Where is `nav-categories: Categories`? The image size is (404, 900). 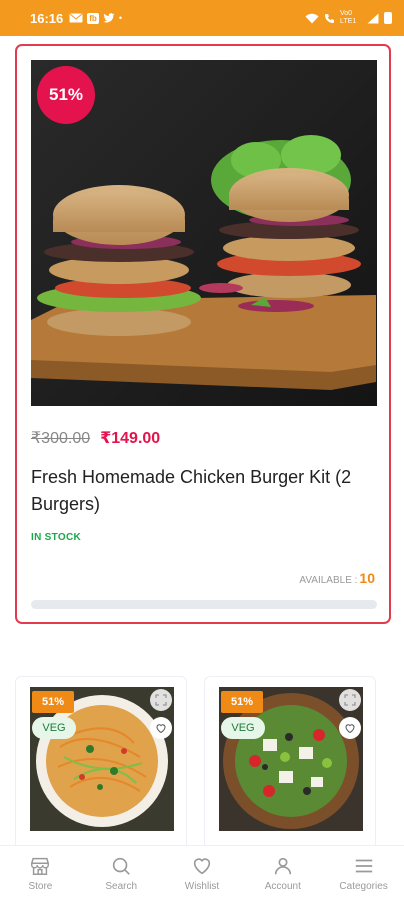 nav-categories: Categories is located at coordinates (363, 873).